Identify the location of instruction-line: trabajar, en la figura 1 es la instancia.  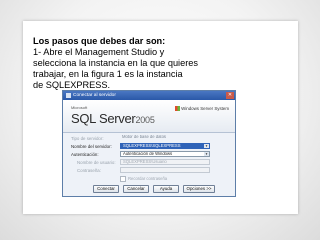
(108, 74).